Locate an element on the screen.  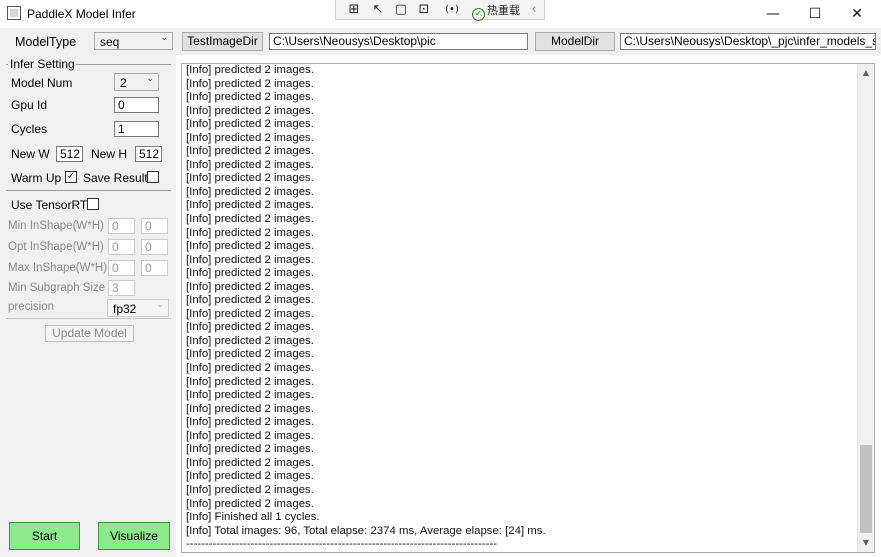
update-model-button: Update Model is located at coordinates (89, 333).